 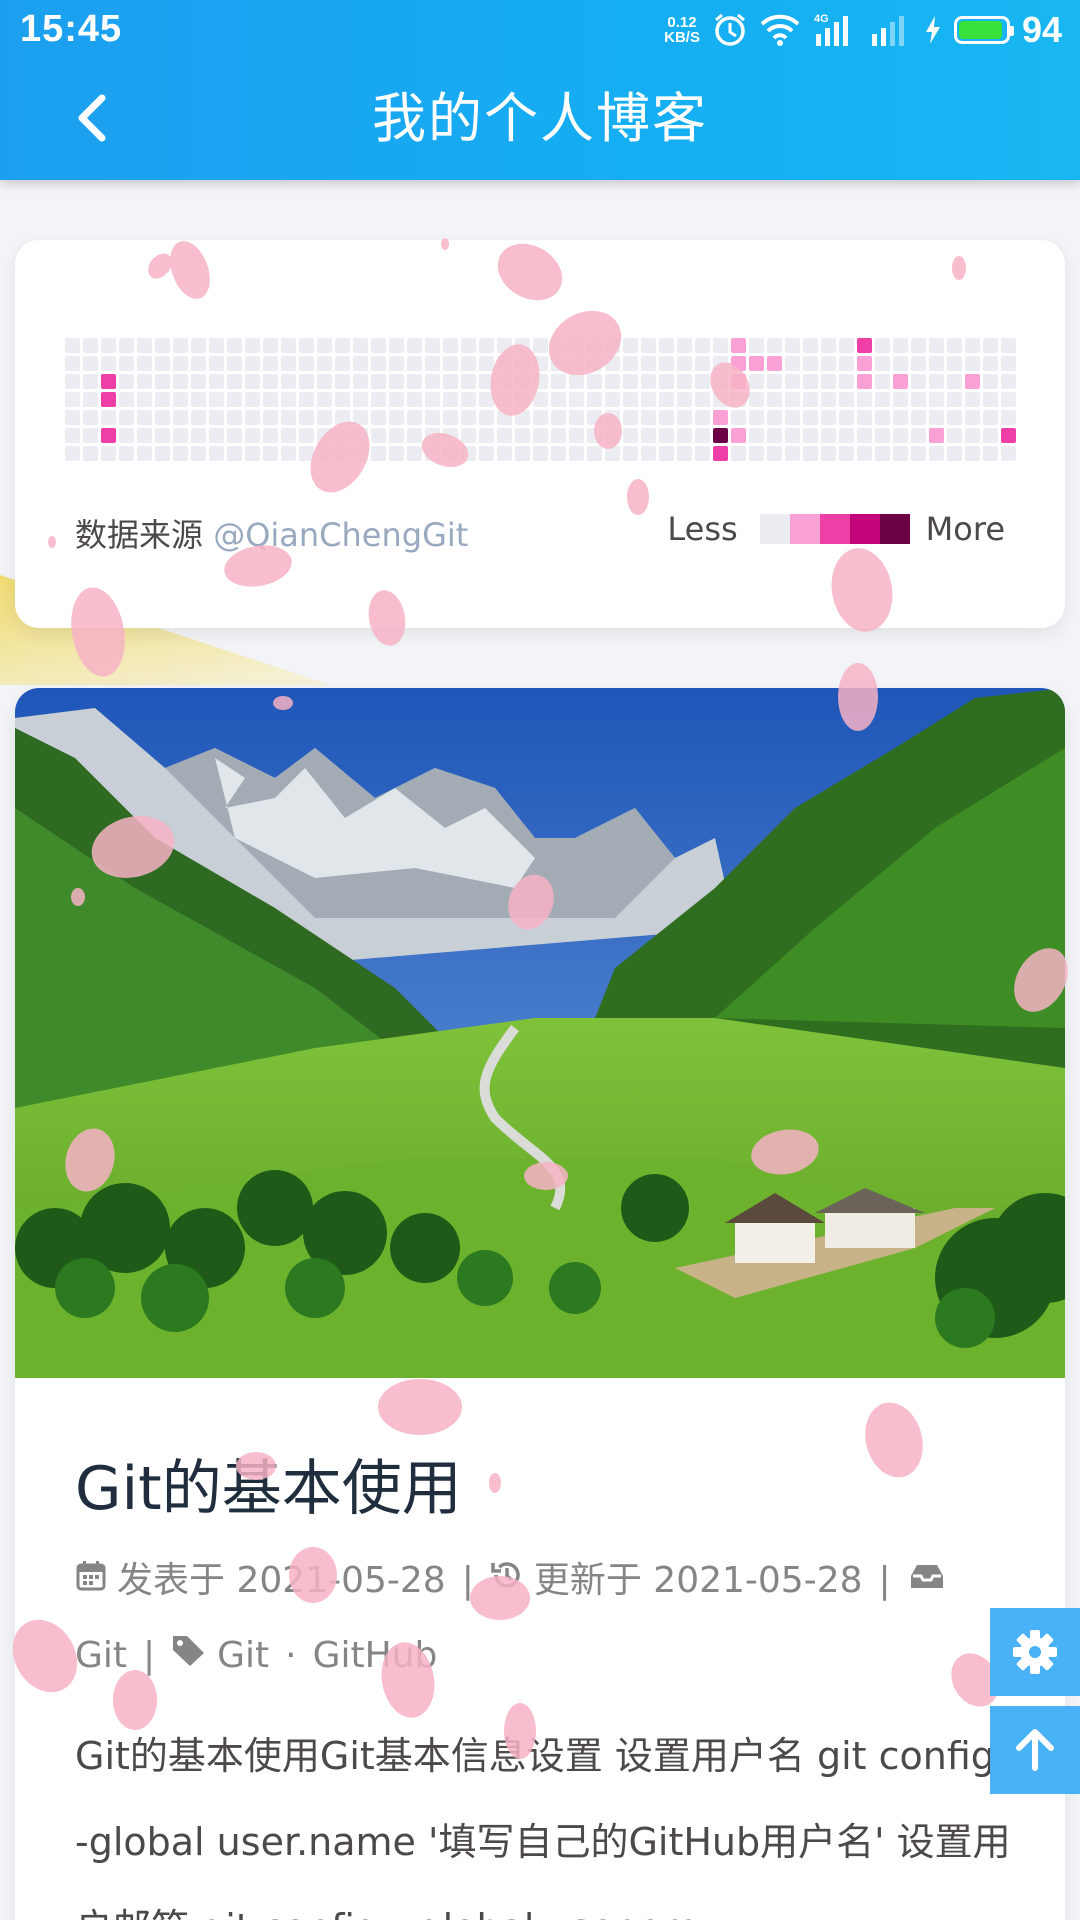 I want to click on signal-4g-icon: 4G, so click(x=834, y=30).